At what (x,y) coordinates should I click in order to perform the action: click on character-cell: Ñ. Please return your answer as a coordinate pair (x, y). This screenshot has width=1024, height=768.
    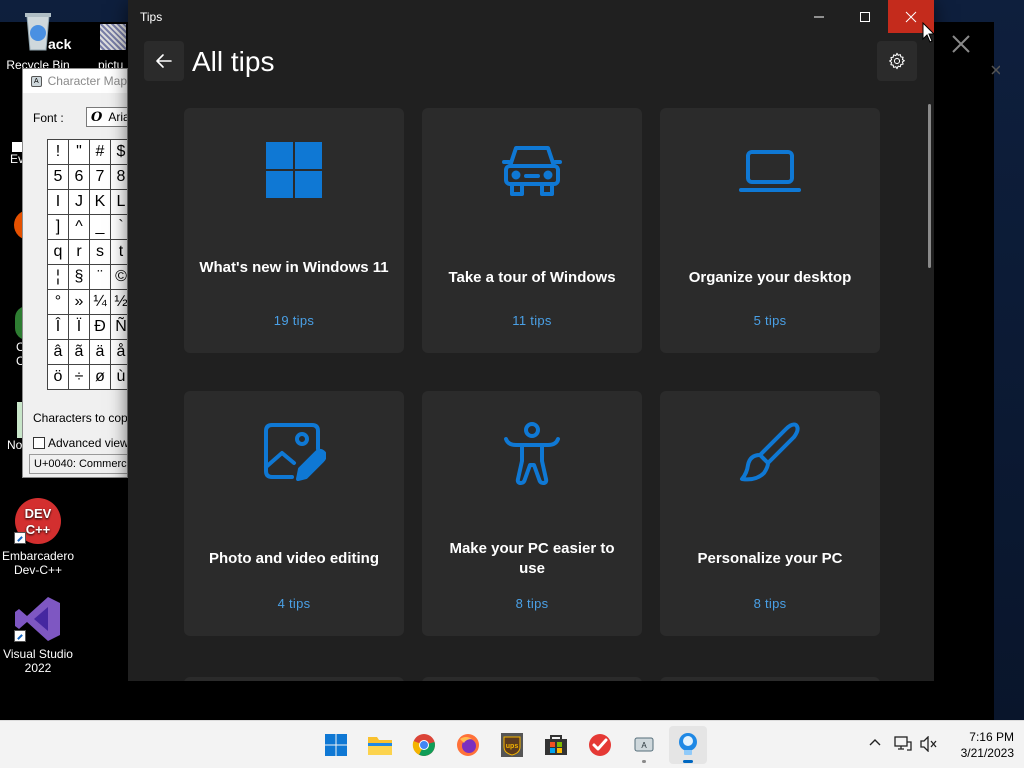
    Looking at the image, I should click on (119, 327).